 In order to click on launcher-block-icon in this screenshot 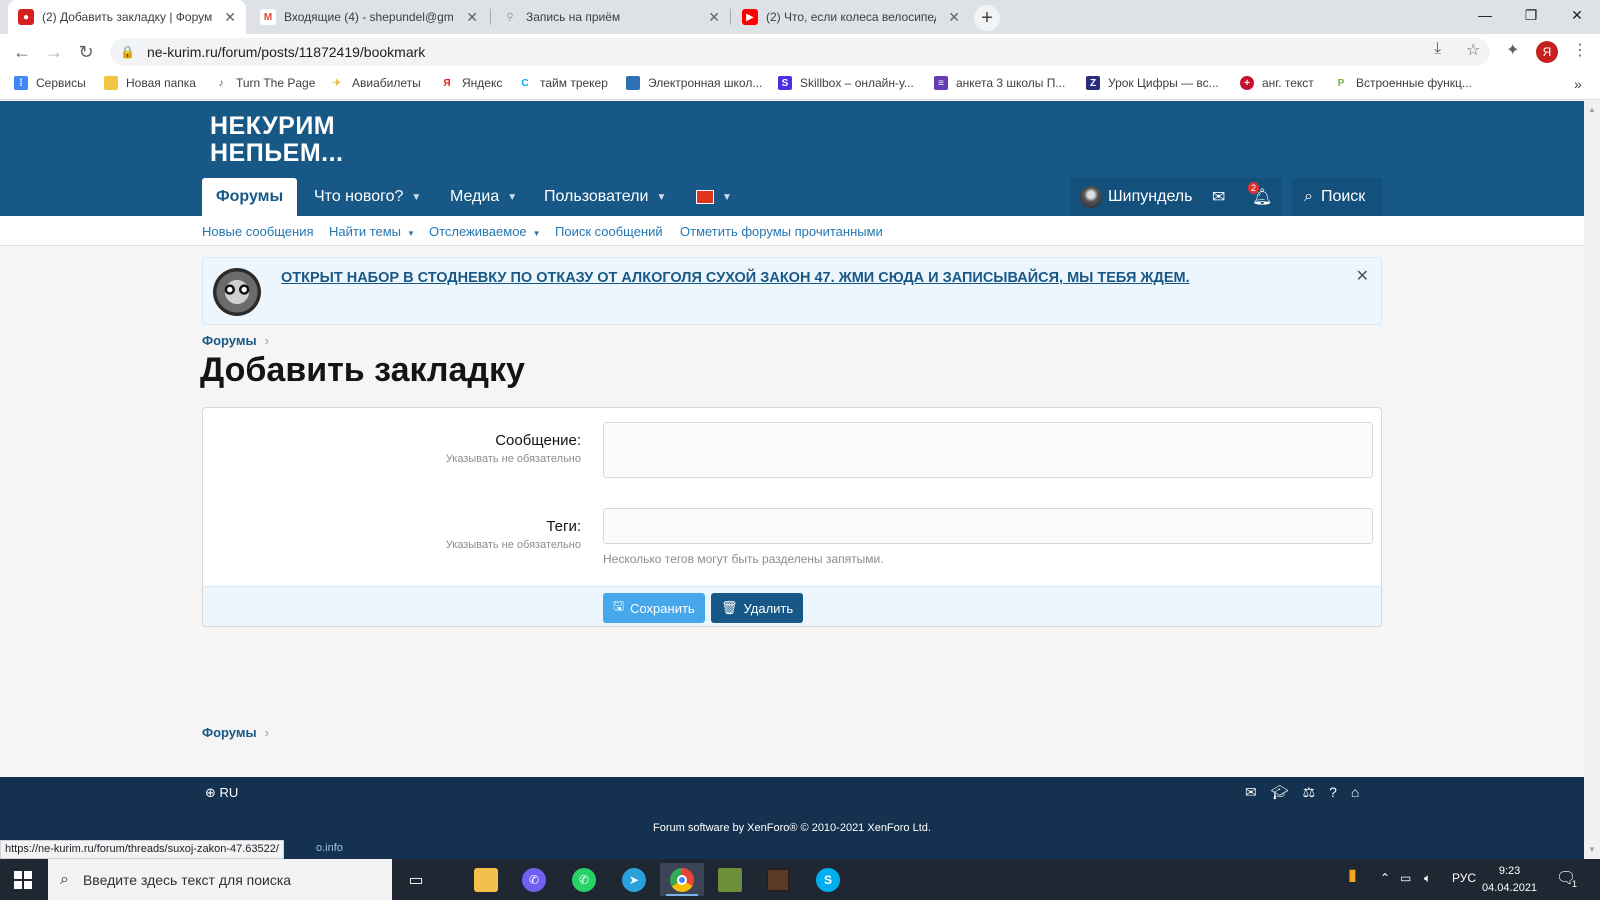, I will do `click(778, 879)`.